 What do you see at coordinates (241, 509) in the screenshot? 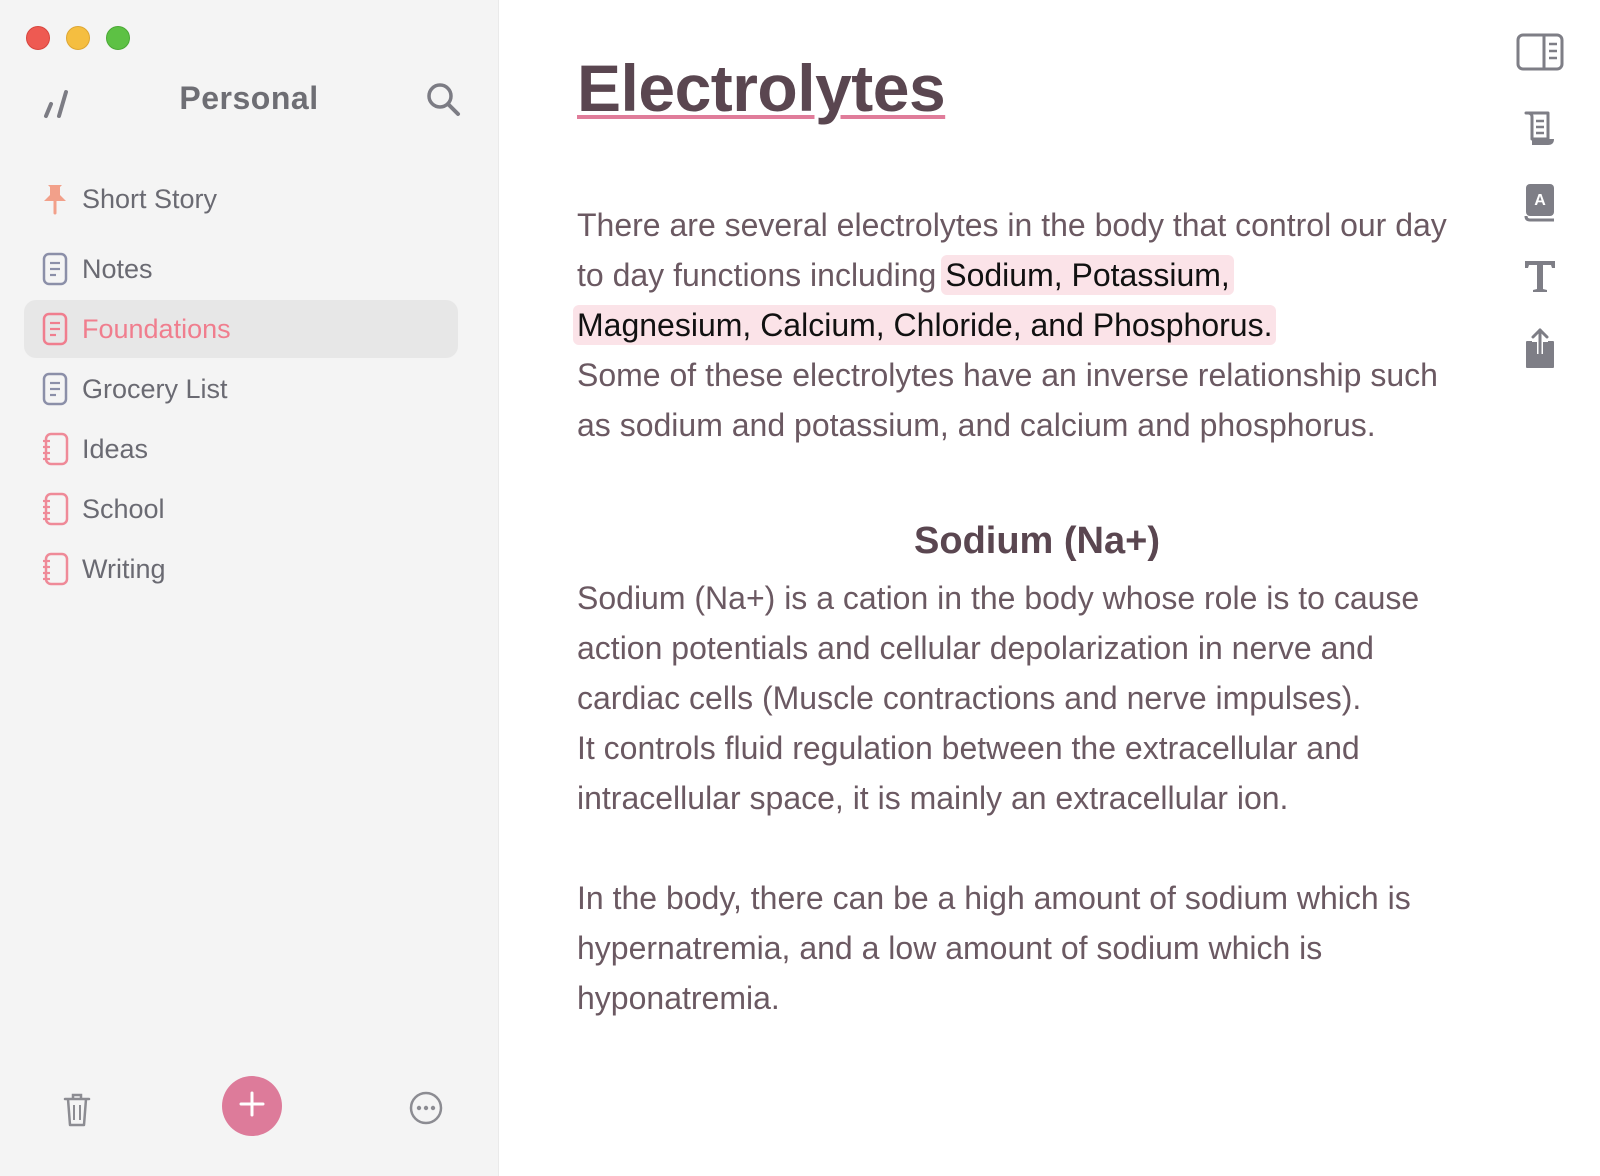
I see `sidebar-item-school: School` at bounding box center [241, 509].